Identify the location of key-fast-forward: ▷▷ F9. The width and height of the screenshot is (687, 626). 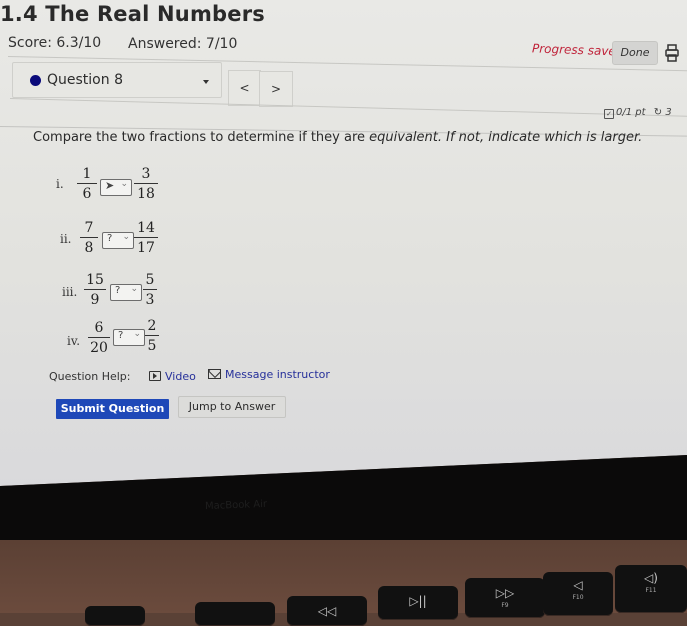
(505, 598).